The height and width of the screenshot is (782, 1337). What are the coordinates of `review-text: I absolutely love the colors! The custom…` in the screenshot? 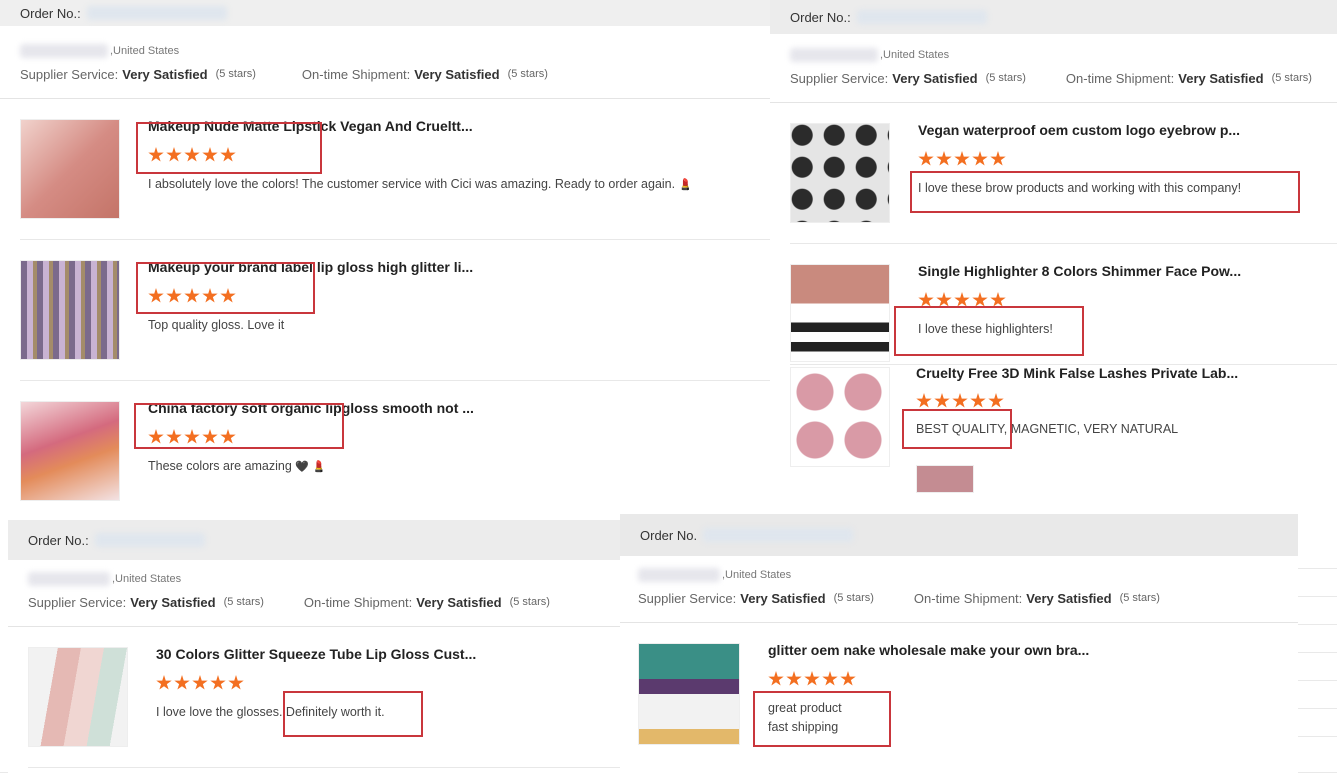 It's located at (420, 185).